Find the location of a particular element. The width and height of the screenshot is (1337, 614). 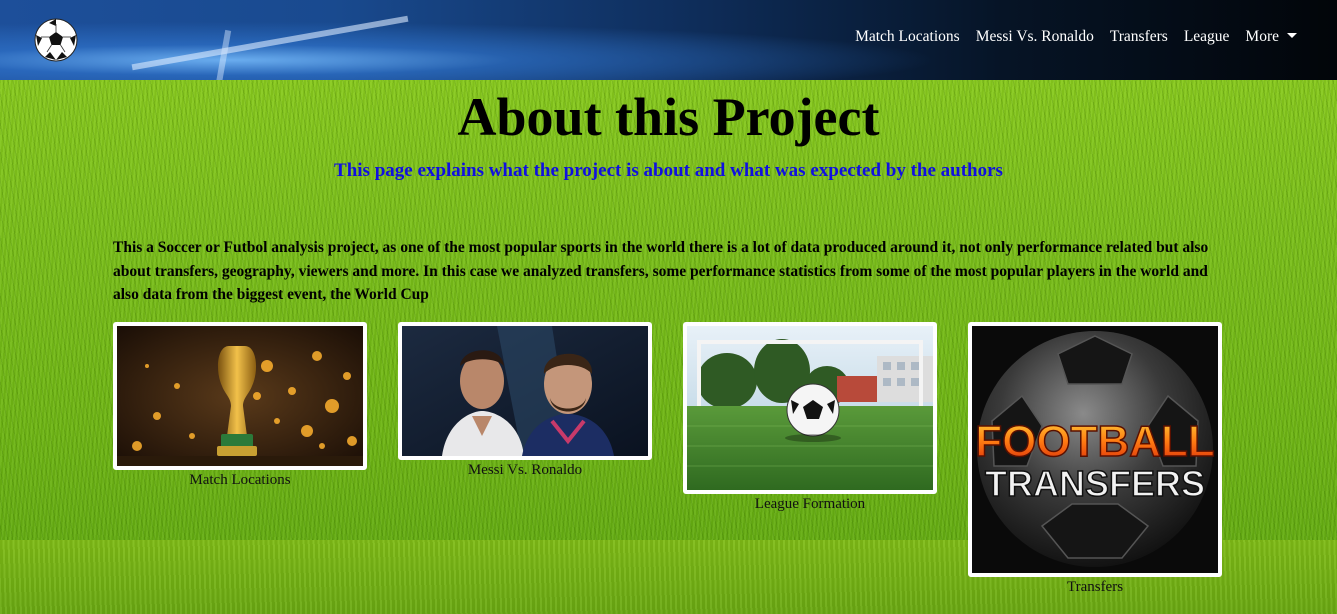

card-transfers: FOOTBALL TRANSFERS Transfers is located at coordinates (1095, 459).